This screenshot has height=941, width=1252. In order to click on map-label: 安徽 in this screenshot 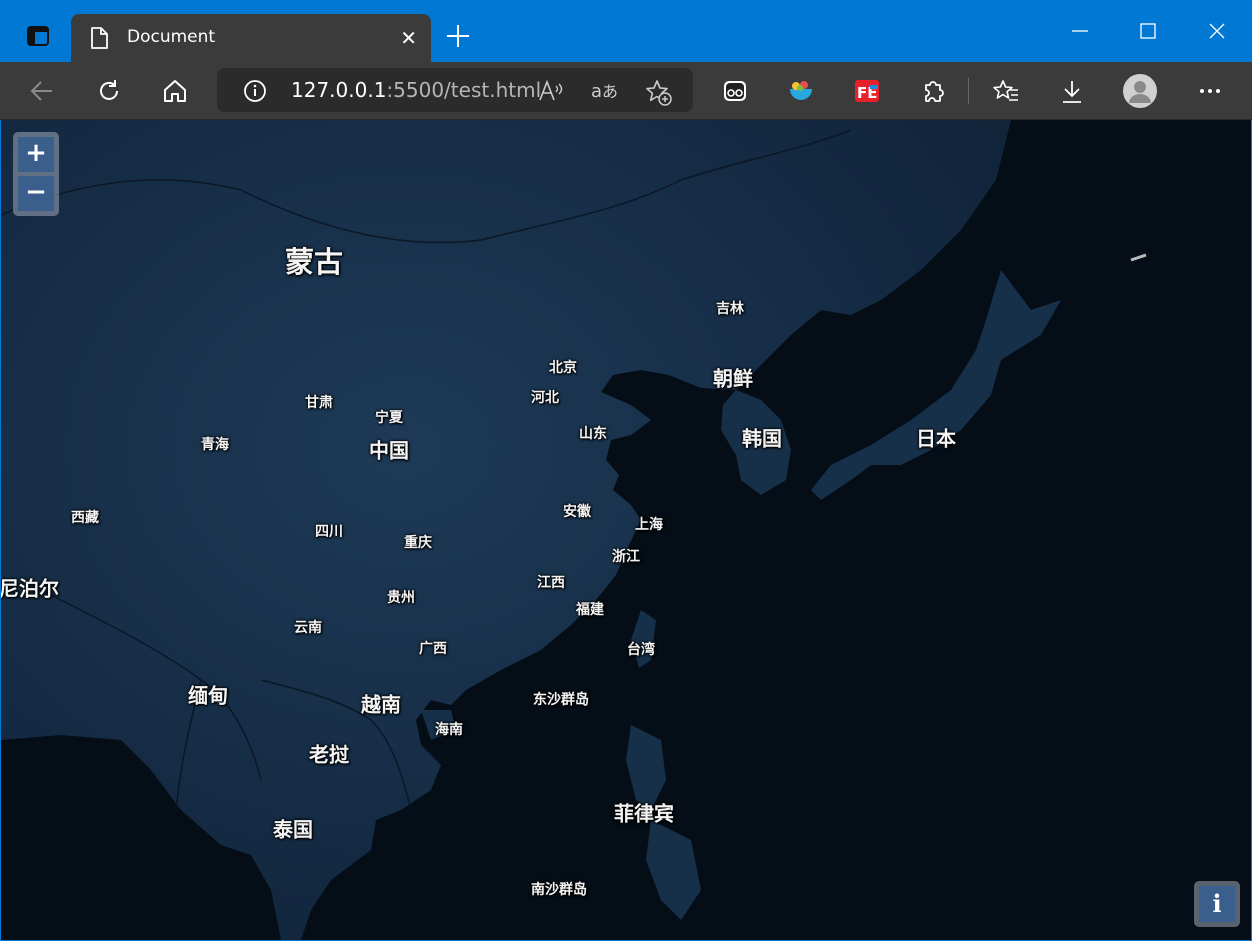, I will do `click(577, 512)`.